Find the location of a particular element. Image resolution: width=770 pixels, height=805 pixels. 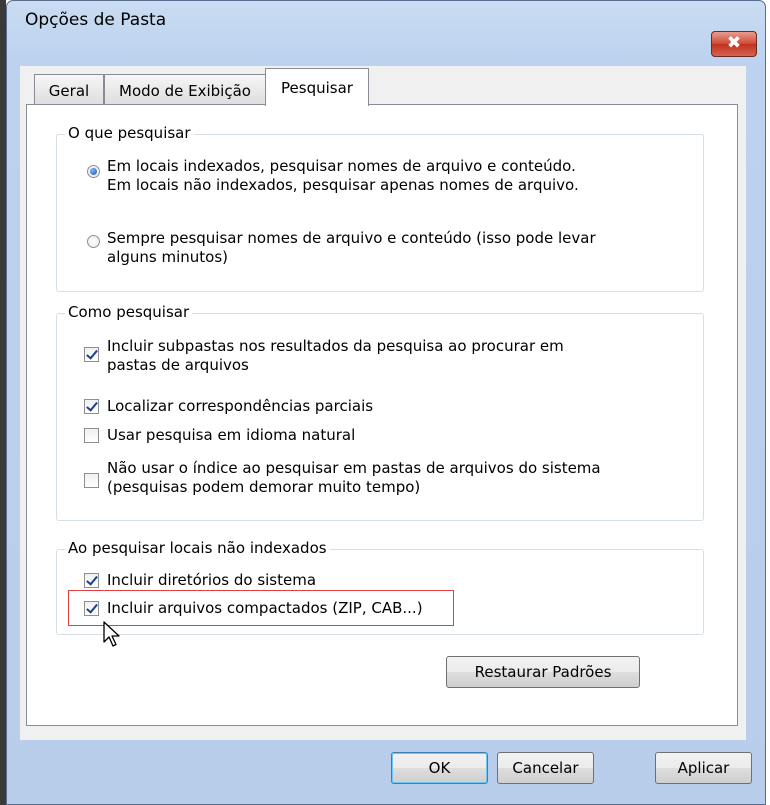

button-label: Cancelar is located at coordinates (545, 768).